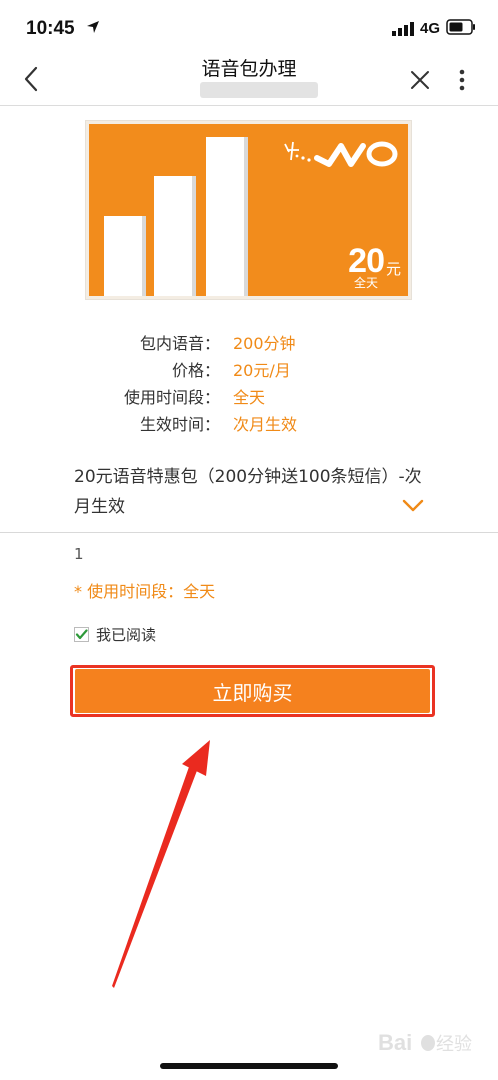 The width and height of the screenshot is (498, 1080). What do you see at coordinates (454, 1044) in the screenshot?
I see `svg-text: 经验` at bounding box center [454, 1044].